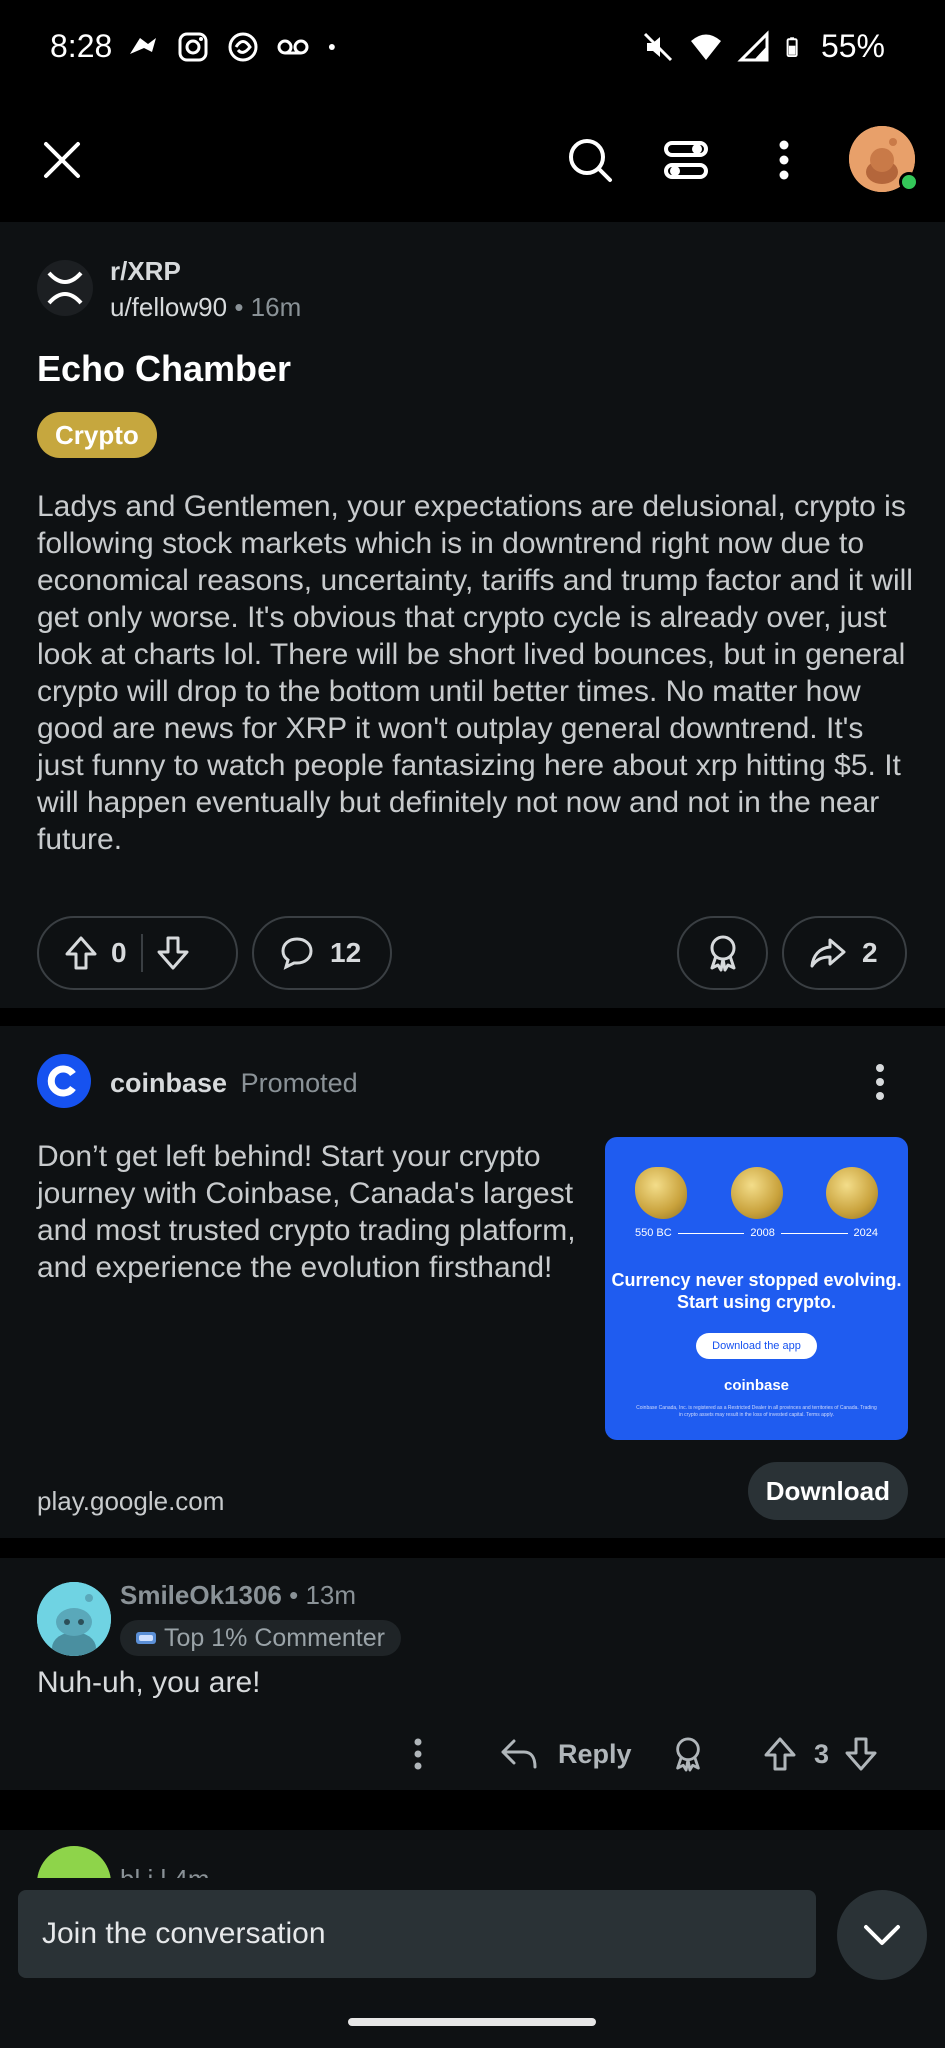 This screenshot has width=945, height=2048. I want to click on instagram-icon, so click(193, 47).